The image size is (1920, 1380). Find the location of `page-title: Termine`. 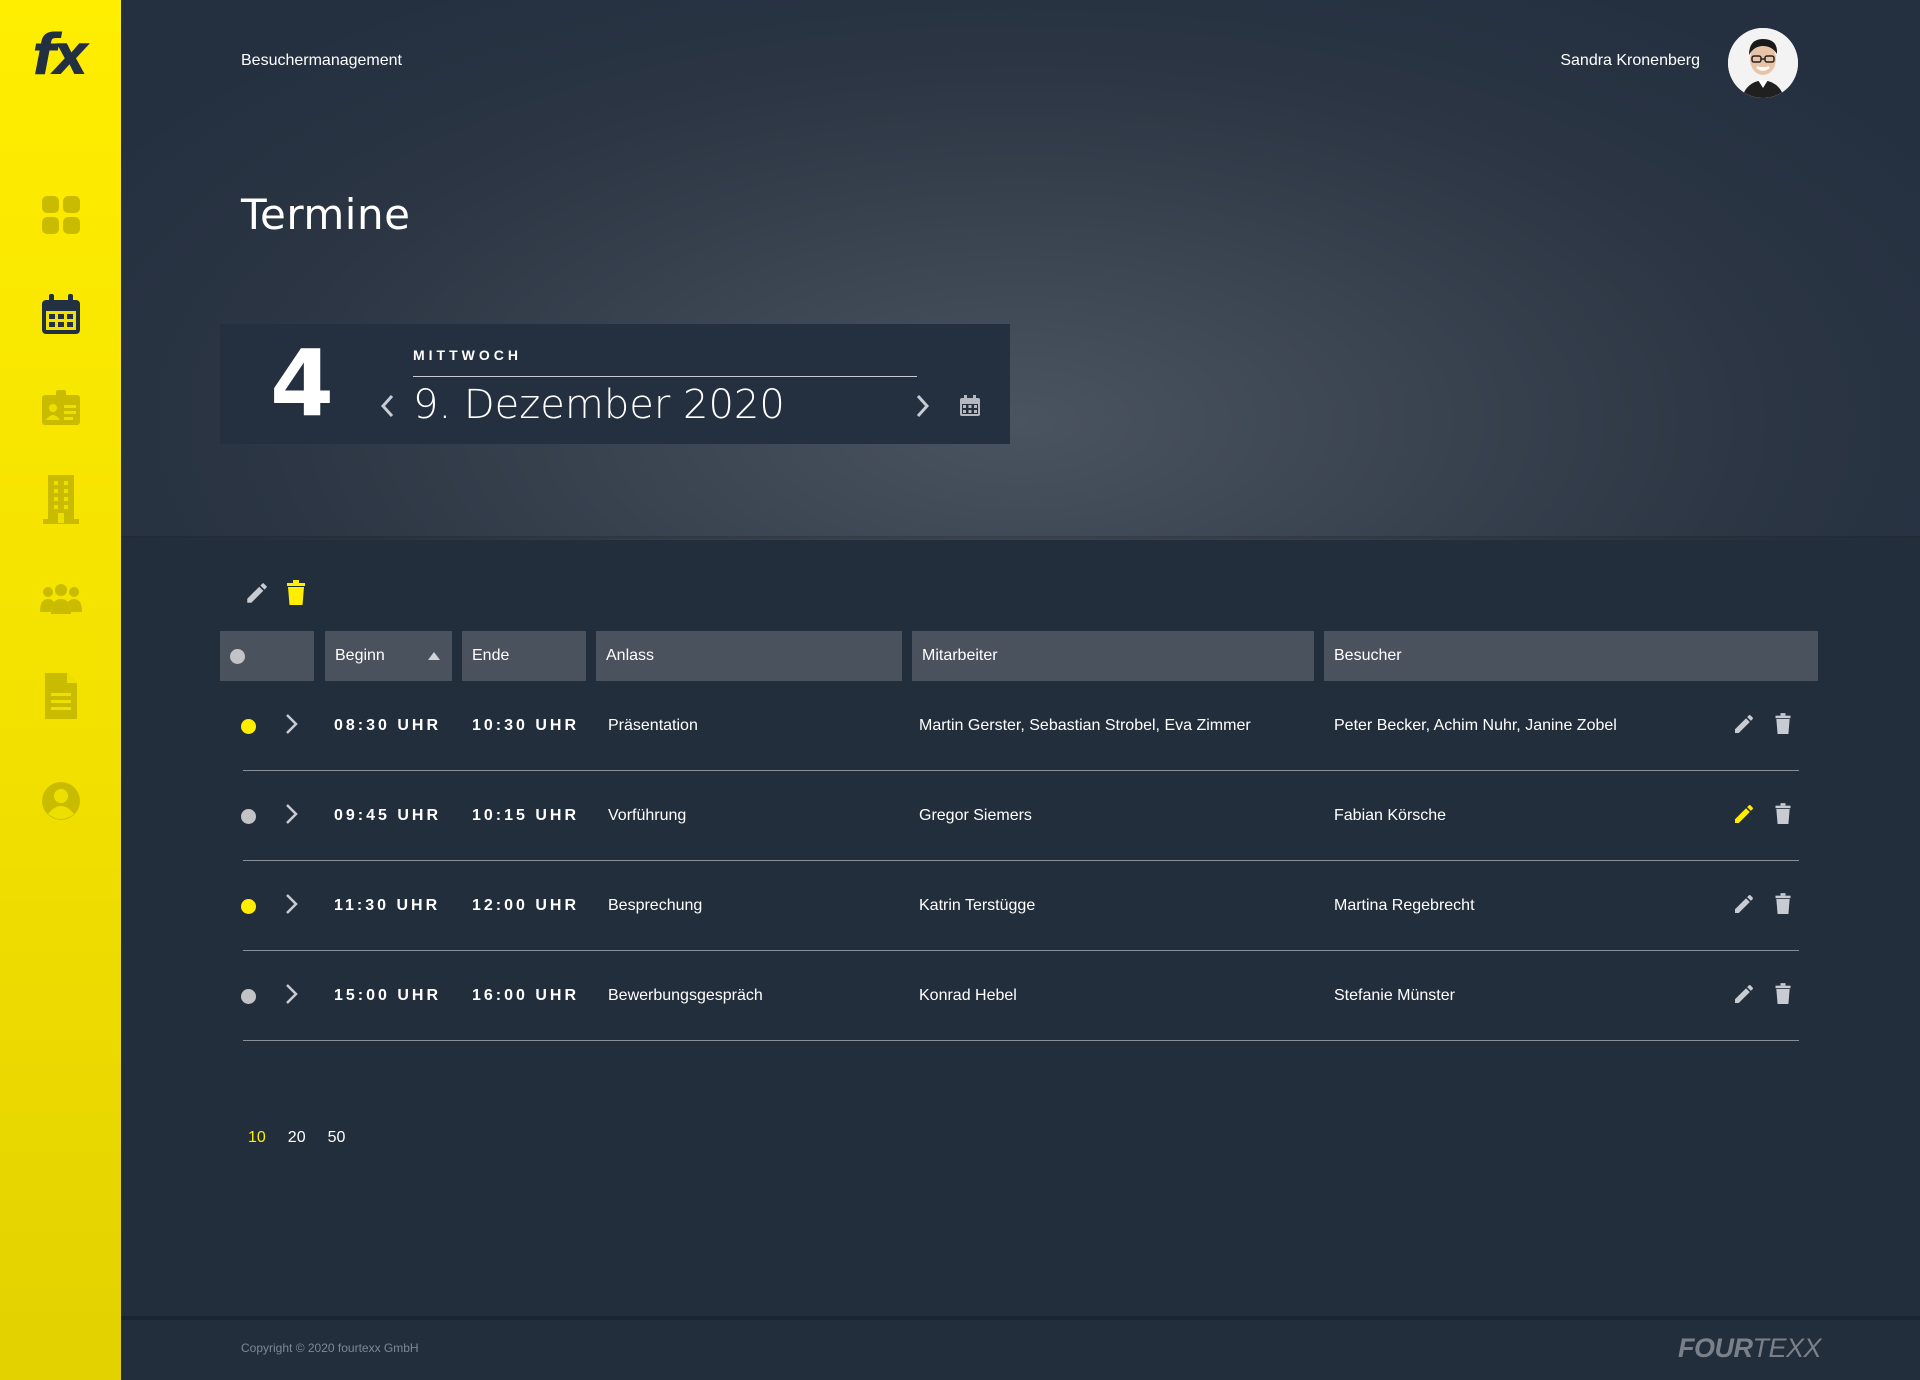

page-title: Termine is located at coordinates (326, 214).